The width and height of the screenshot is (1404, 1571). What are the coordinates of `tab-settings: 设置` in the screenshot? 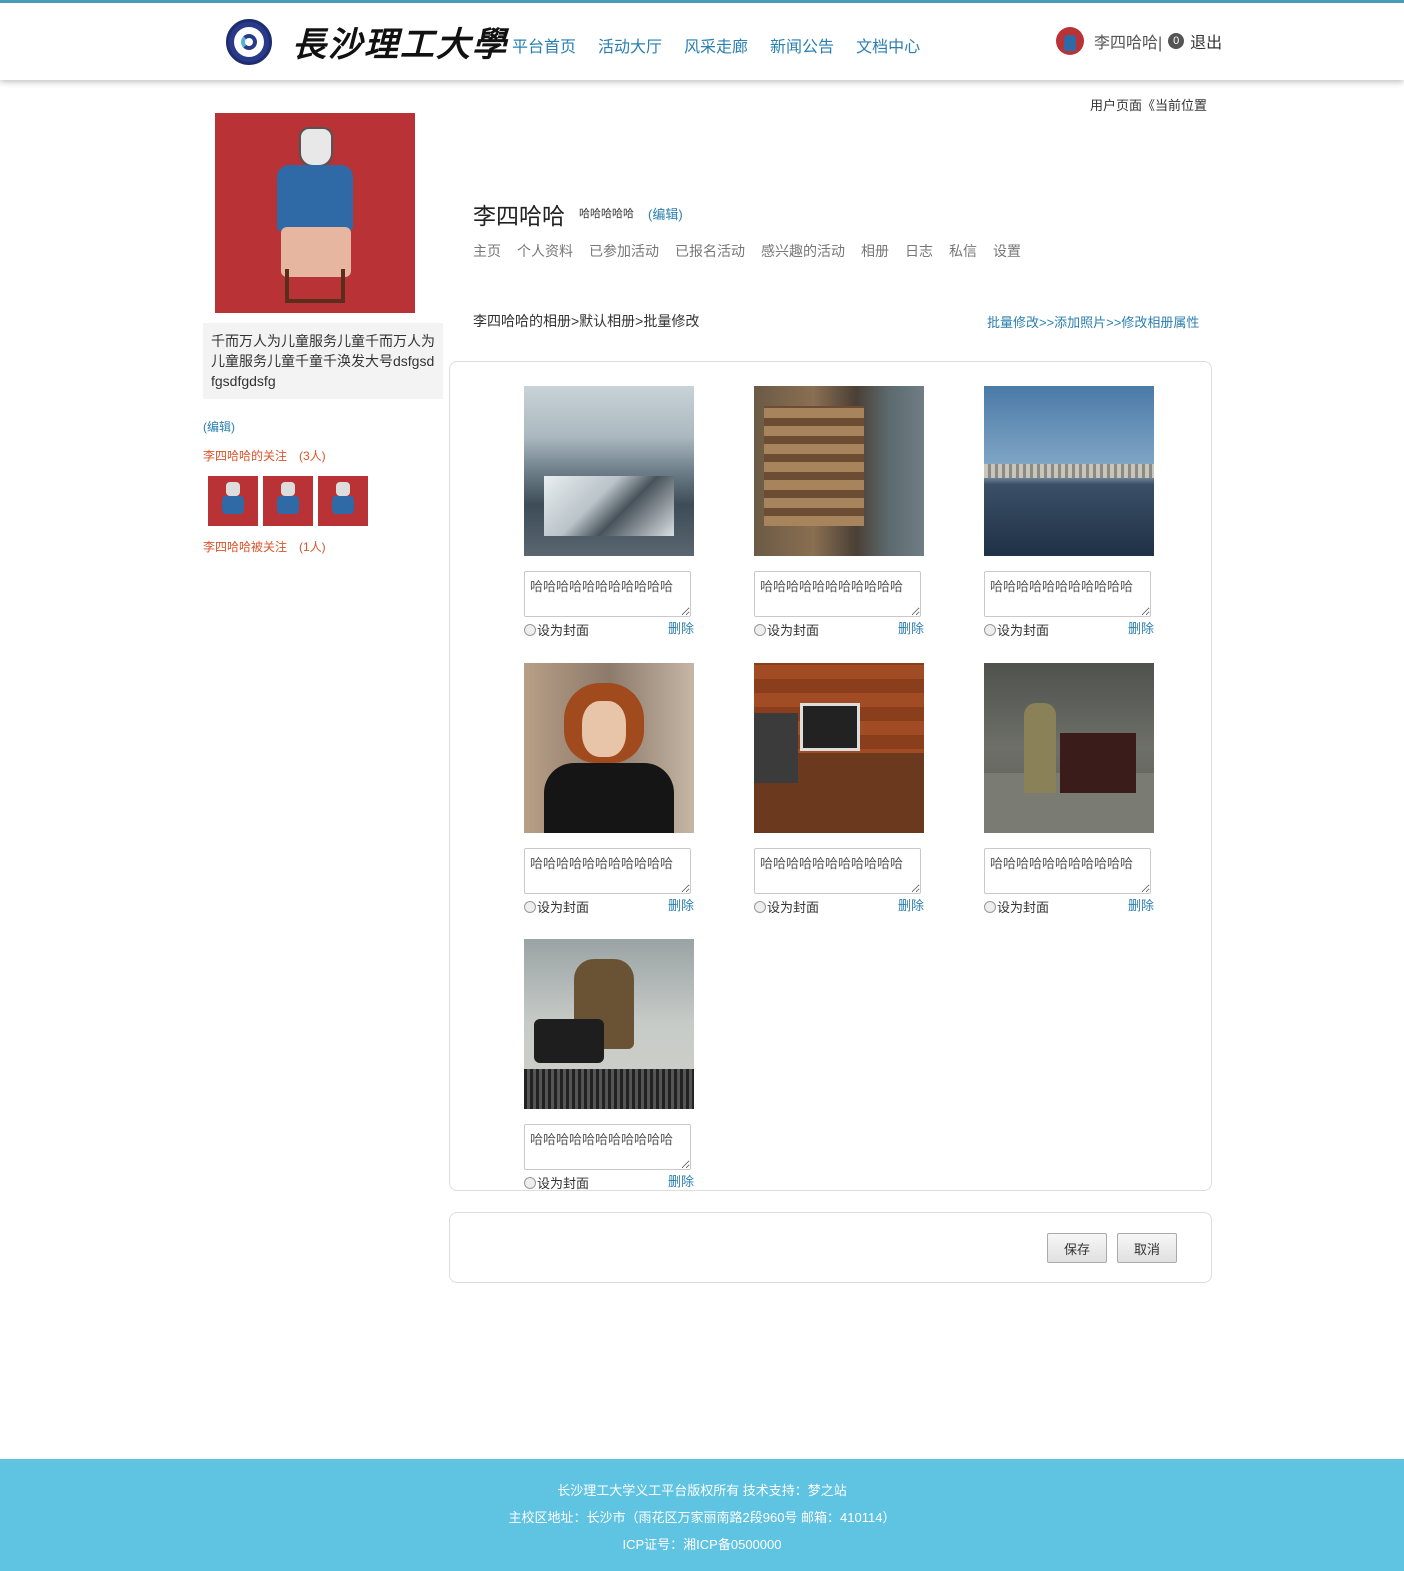 It's located at (1007, 251).